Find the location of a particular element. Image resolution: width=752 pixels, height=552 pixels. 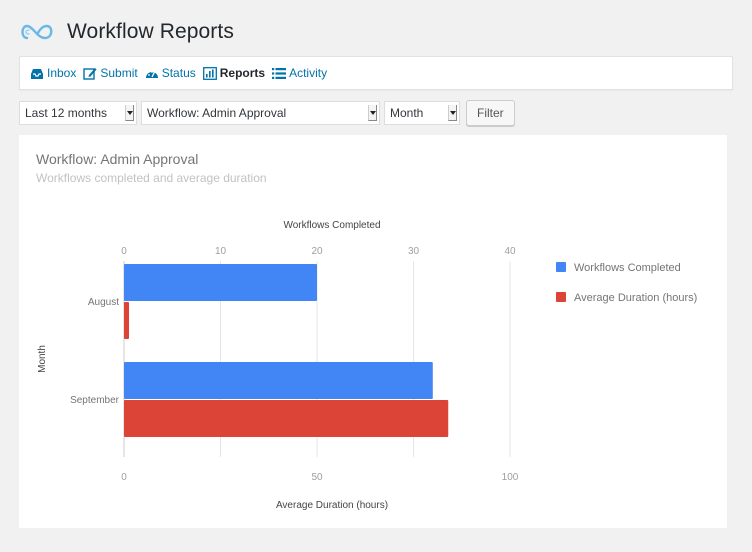

nav-item-activity: Activity is located at coordinates (299, 73).